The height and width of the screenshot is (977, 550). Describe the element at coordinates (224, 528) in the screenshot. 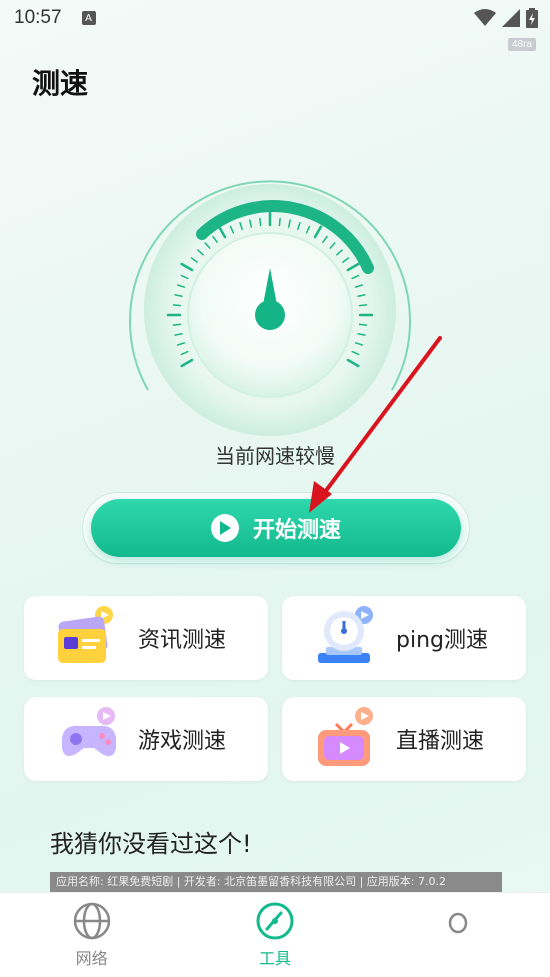

I see `play-icon` at that location.